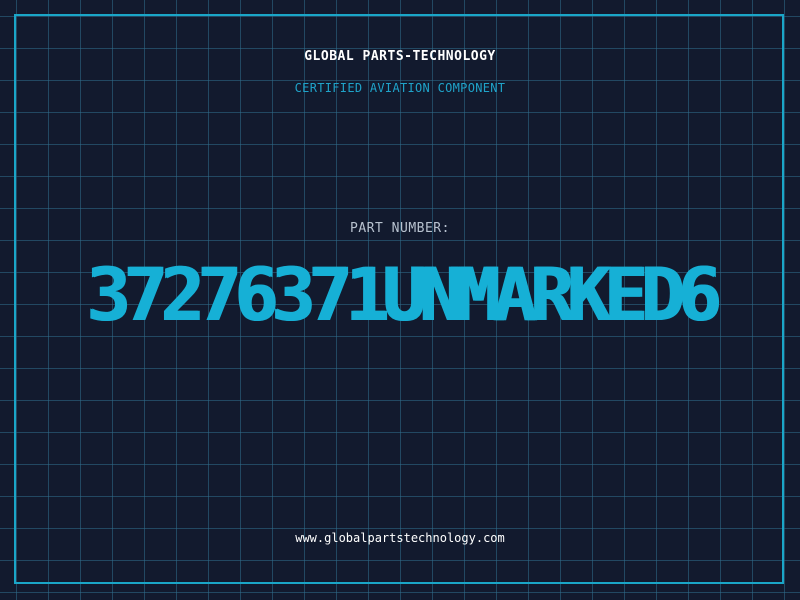 The height and width of the screenshot is (600, 800). I want to click on certification-subtitle: CERTIFIED AVIATION COMPONENT, so click(400, 88).